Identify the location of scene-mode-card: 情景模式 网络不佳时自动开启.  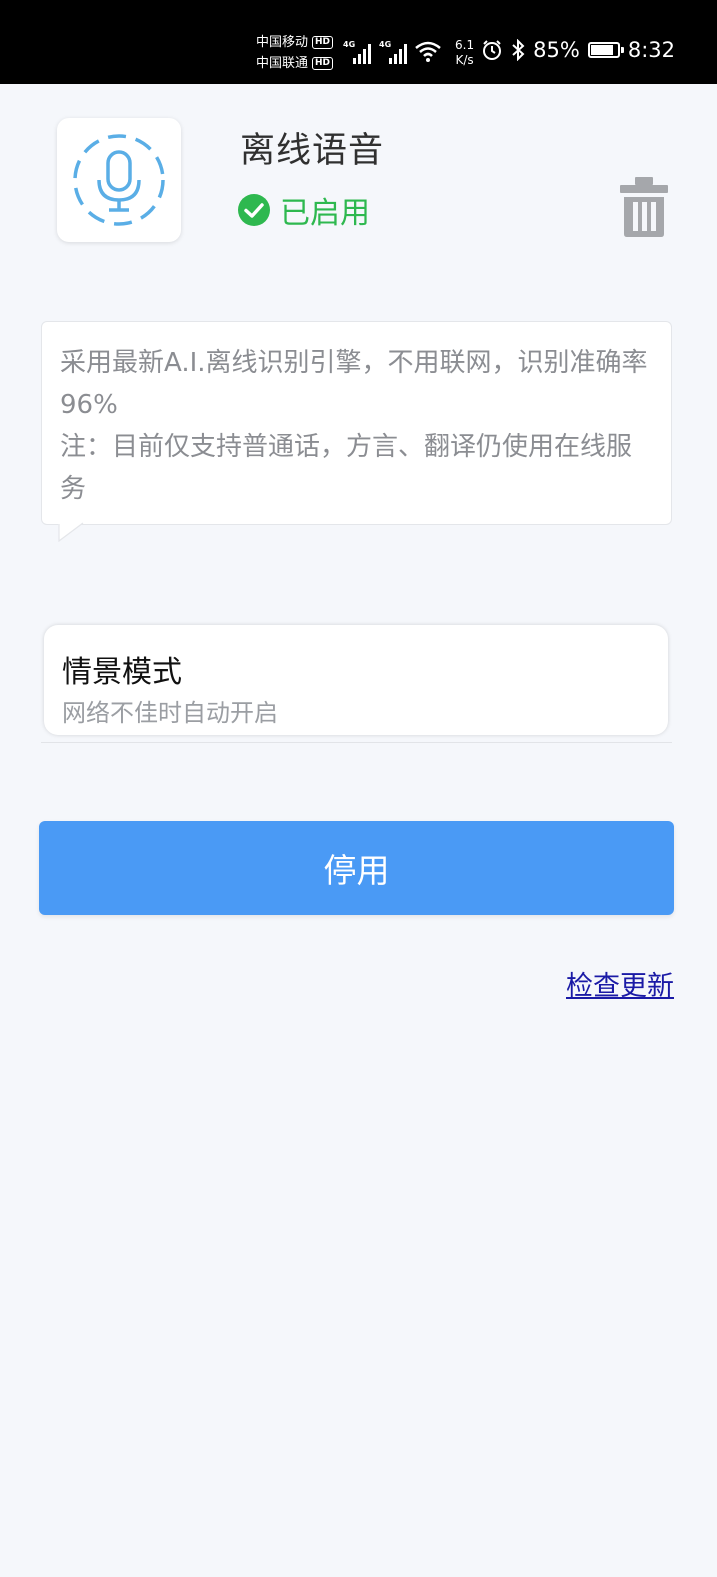
(356, 680).